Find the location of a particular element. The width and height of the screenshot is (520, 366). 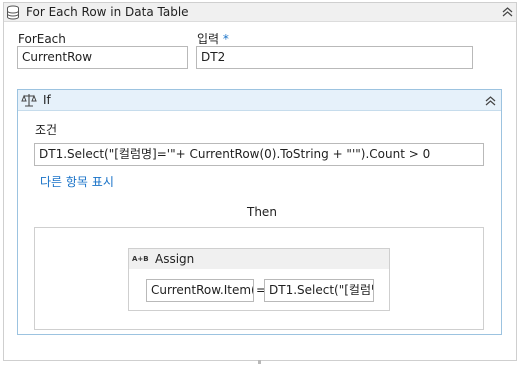

input-label: 입력 * is located at coordinates (213, 39).